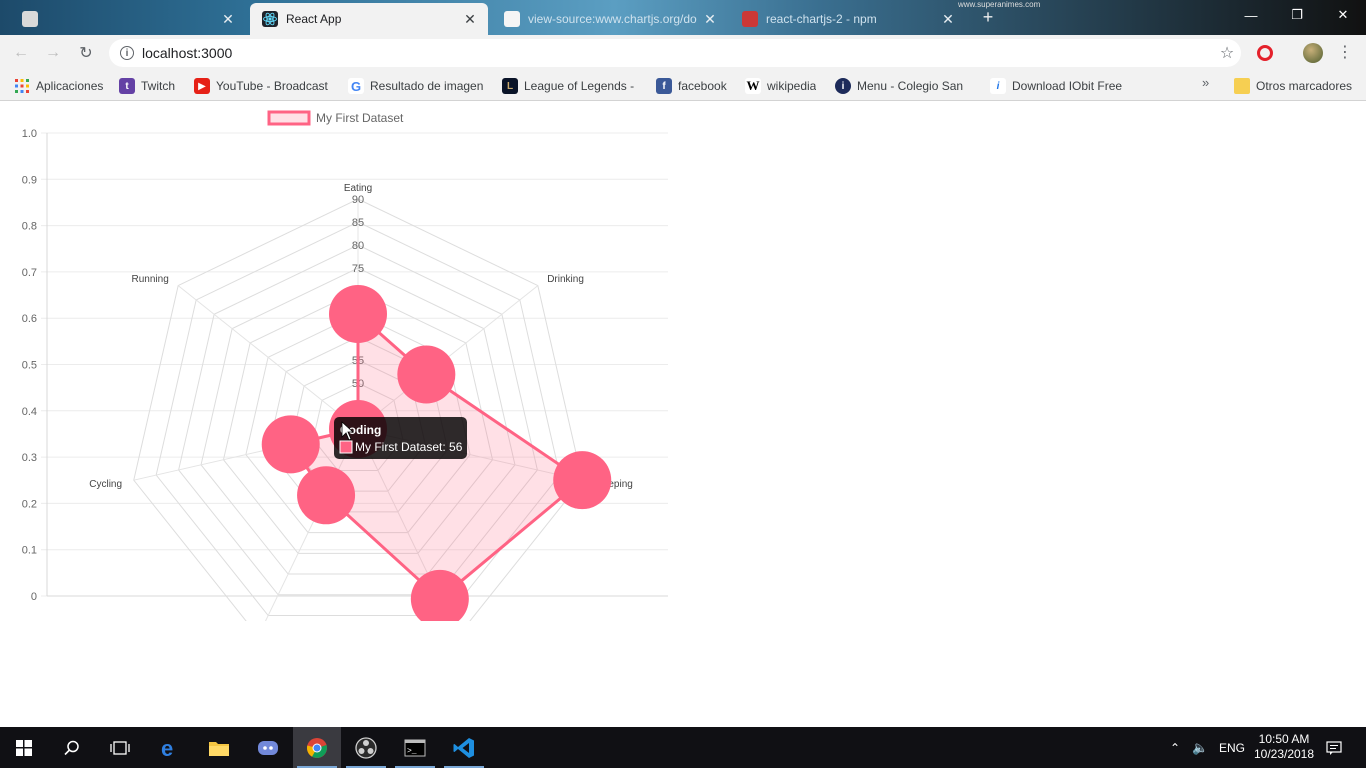 This screenshot has width=1366, height=768. I want to click on terminal-icon: >_, so click(415, 747).